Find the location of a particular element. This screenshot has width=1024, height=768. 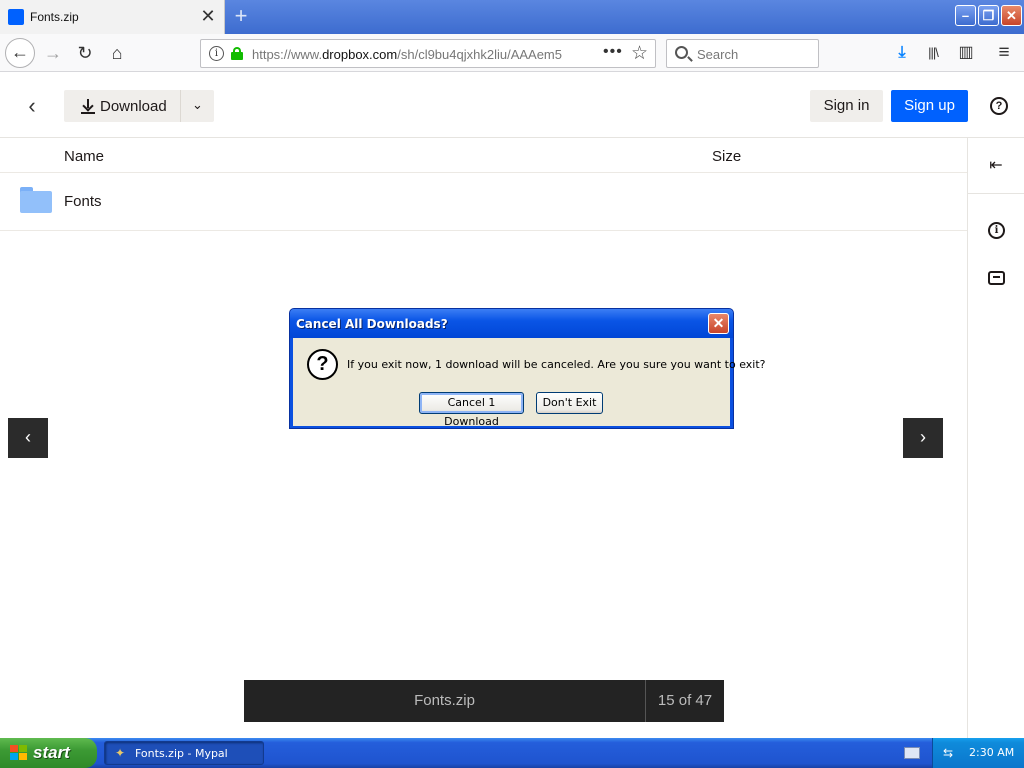

info-icon: i is located at coordinates (996, 230).